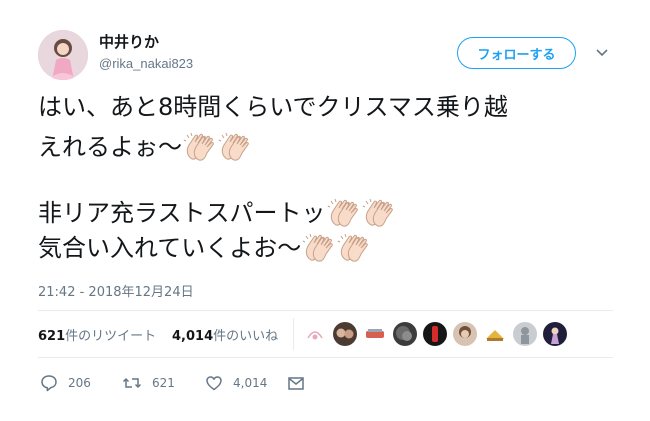 This screenshot has height=421, width=650. I want to click on tweet-text: 非リア充ラストスパートッ, so click(182, 213).